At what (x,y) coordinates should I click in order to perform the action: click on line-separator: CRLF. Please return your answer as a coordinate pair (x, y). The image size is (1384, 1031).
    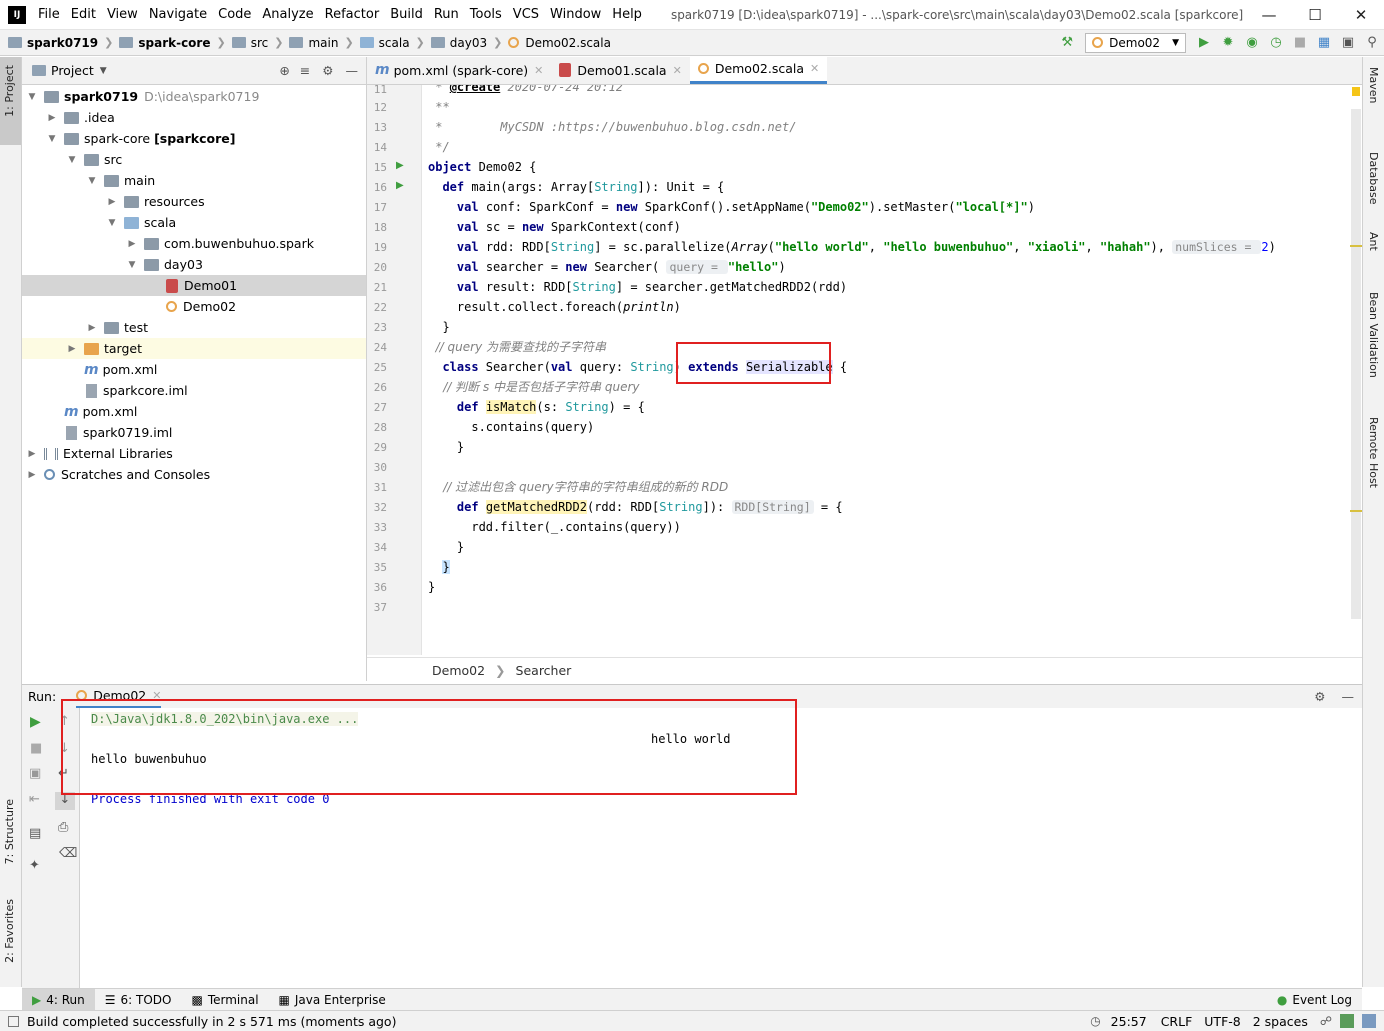
    Looking at the image, I should click on (1177, 1021).